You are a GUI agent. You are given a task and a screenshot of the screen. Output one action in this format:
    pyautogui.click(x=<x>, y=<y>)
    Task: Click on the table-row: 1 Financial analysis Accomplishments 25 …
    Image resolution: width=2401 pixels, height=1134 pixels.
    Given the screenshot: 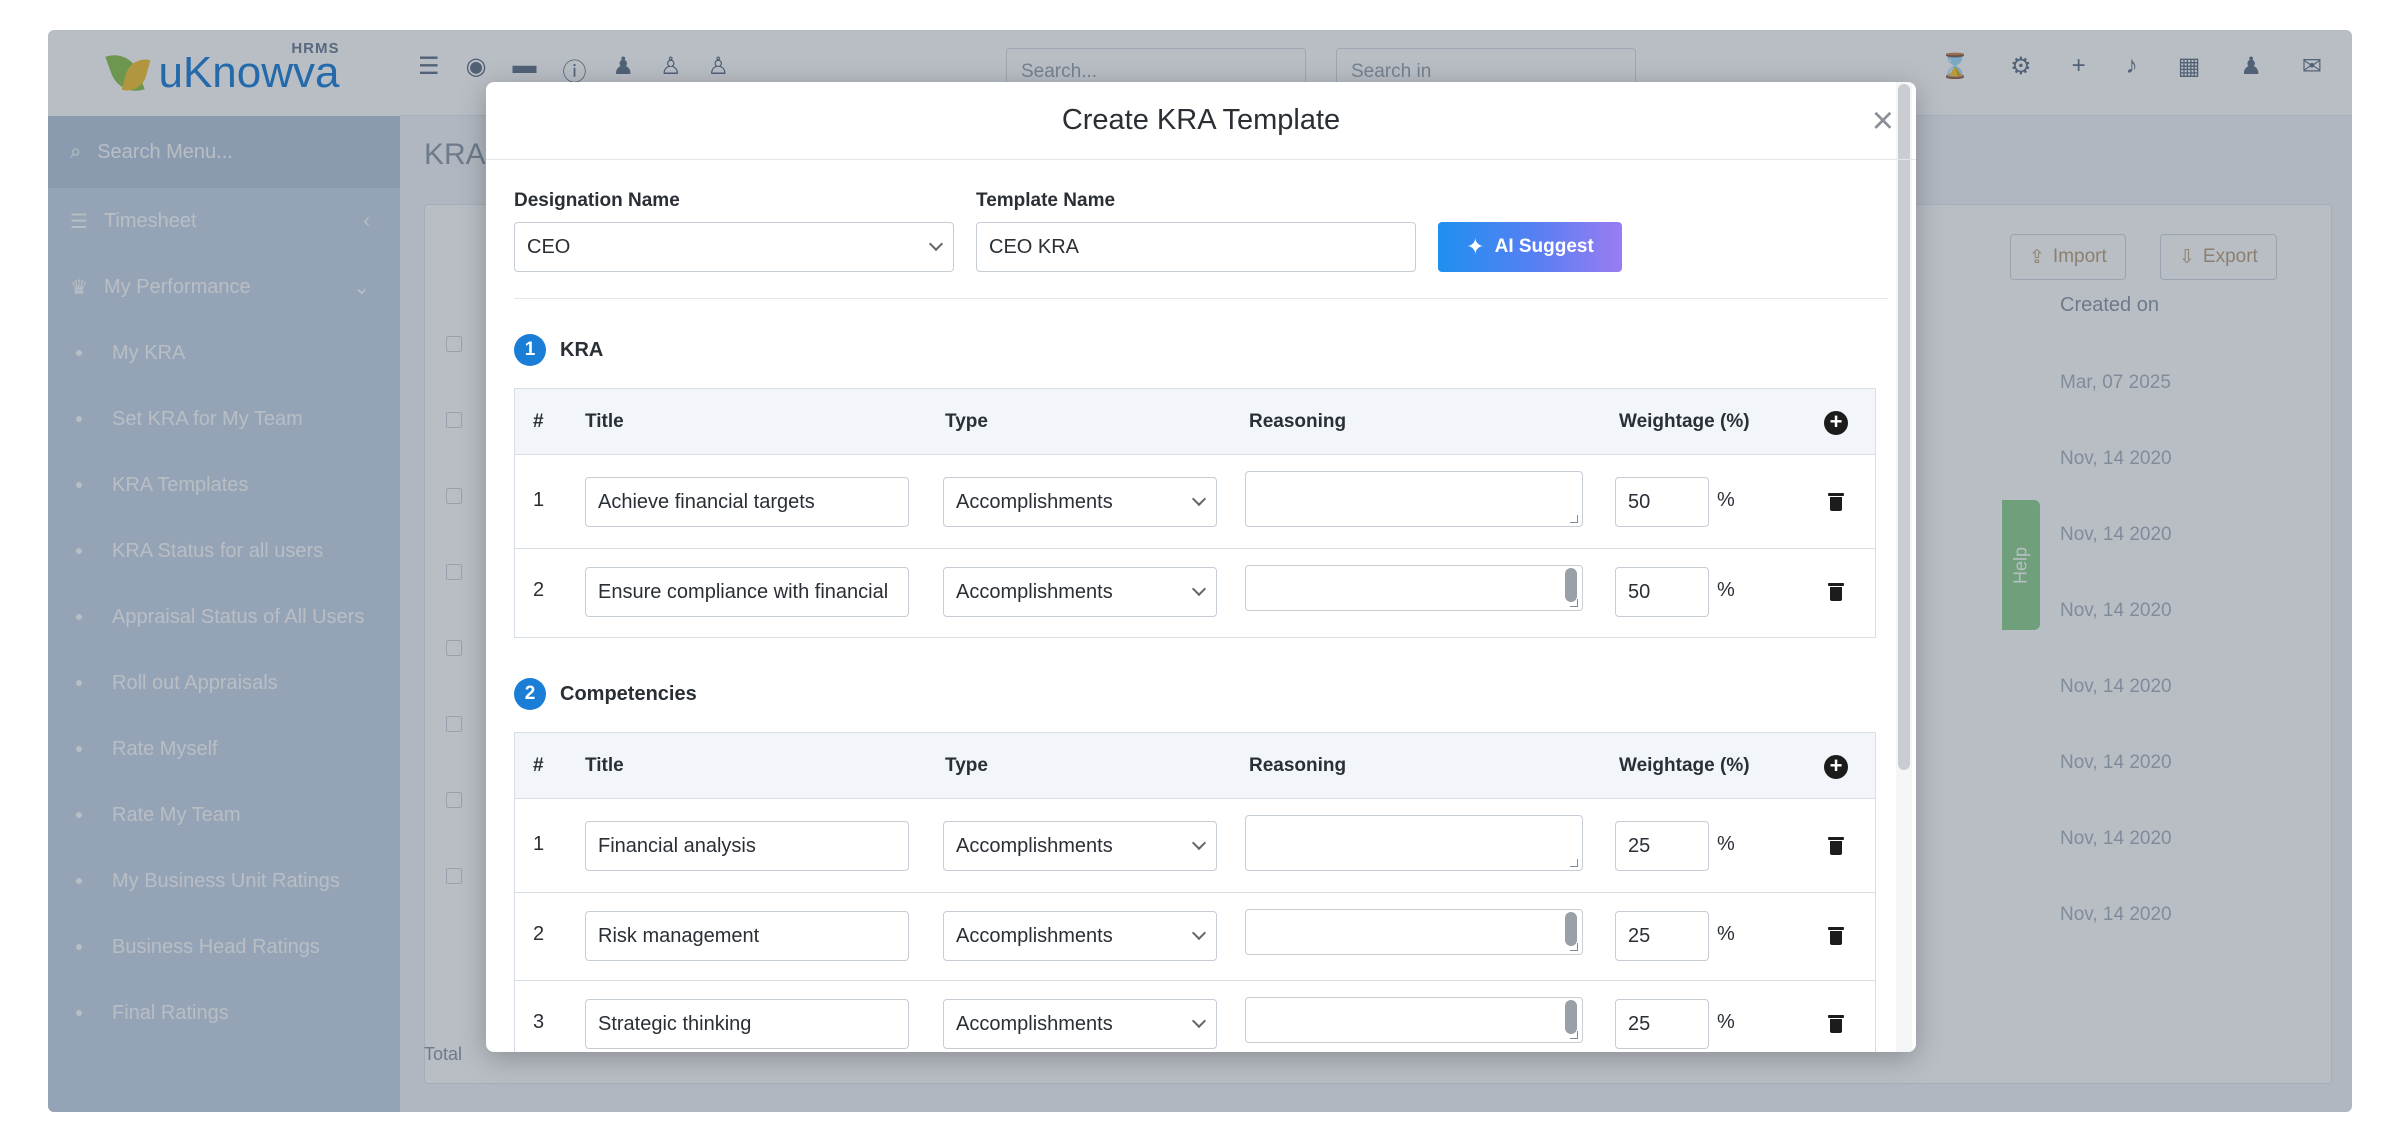 What is the action you would take?
    pyautogui.click(x=1195, y=846)
    